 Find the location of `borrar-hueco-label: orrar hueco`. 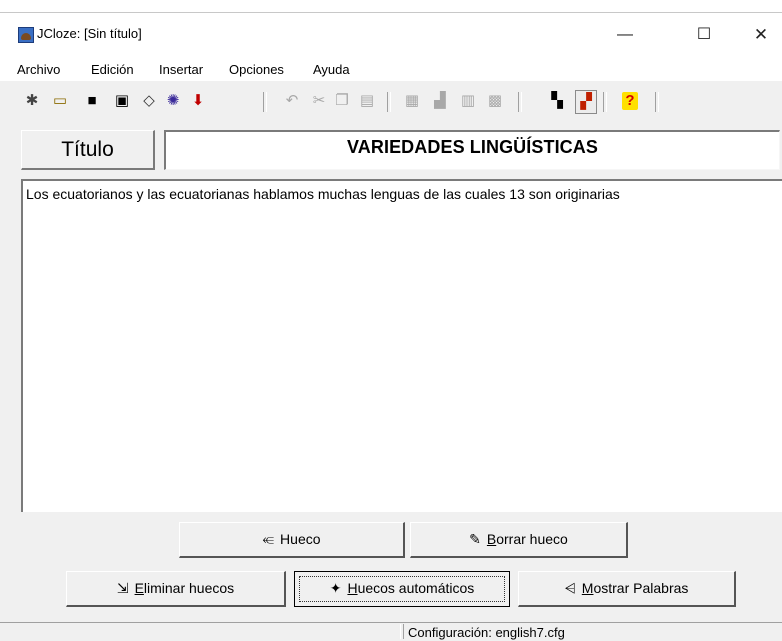

borrar-hueco-label: orrar hueco is located at coordinates (532, 539).